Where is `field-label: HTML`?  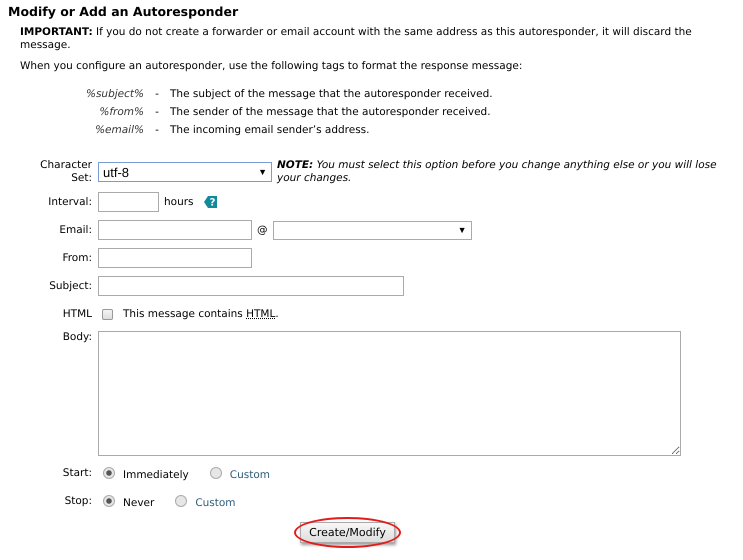
field-label: HTML is located at coordinates (77, 314).